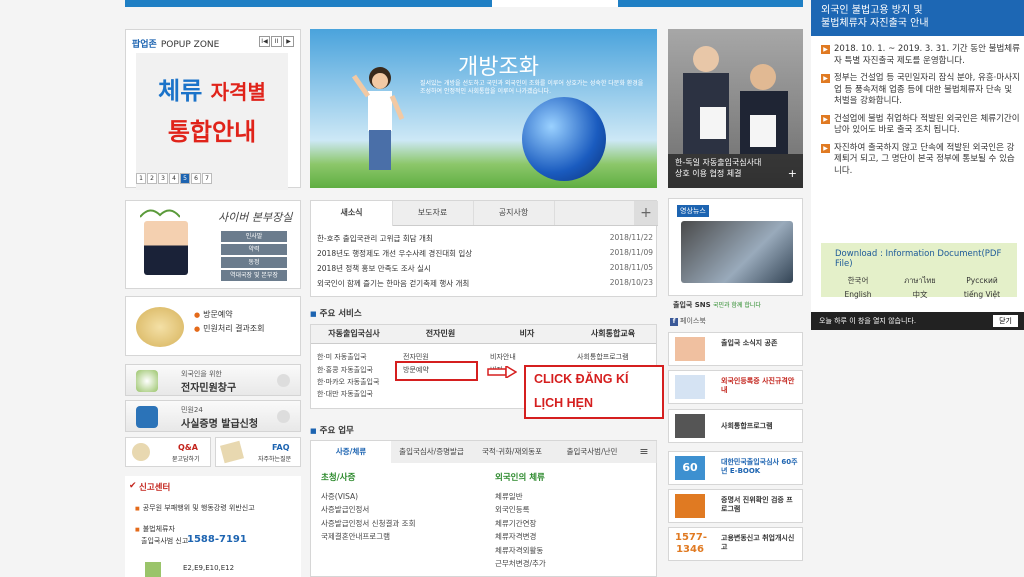 The width and height of the screenshot is (1024, 577). Describe the element at coordinates (254, 275) in the screenshot. I see `minister-history-button: 역대국장 및 본부장` at that location.